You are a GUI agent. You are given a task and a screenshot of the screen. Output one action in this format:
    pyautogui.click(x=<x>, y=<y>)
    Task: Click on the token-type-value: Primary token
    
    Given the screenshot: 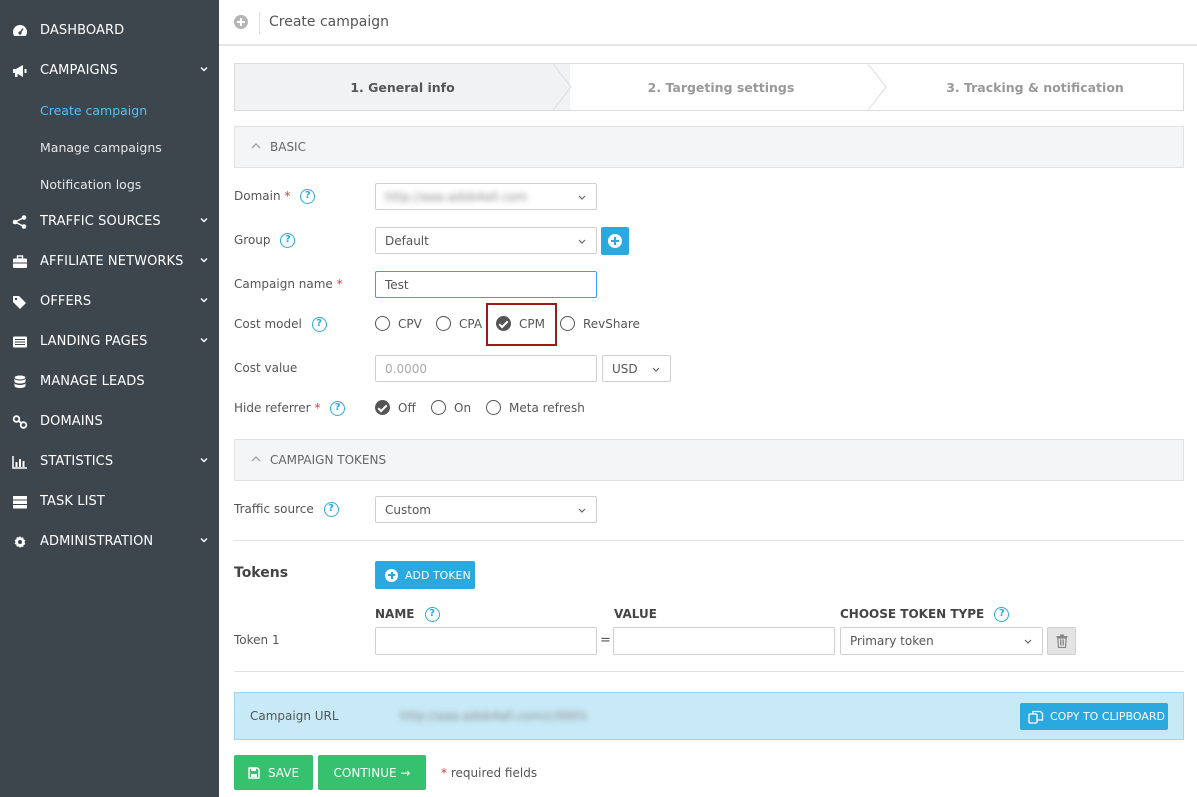 What is the action you would take?
    pyautogui.click(x=892, y=641)
    